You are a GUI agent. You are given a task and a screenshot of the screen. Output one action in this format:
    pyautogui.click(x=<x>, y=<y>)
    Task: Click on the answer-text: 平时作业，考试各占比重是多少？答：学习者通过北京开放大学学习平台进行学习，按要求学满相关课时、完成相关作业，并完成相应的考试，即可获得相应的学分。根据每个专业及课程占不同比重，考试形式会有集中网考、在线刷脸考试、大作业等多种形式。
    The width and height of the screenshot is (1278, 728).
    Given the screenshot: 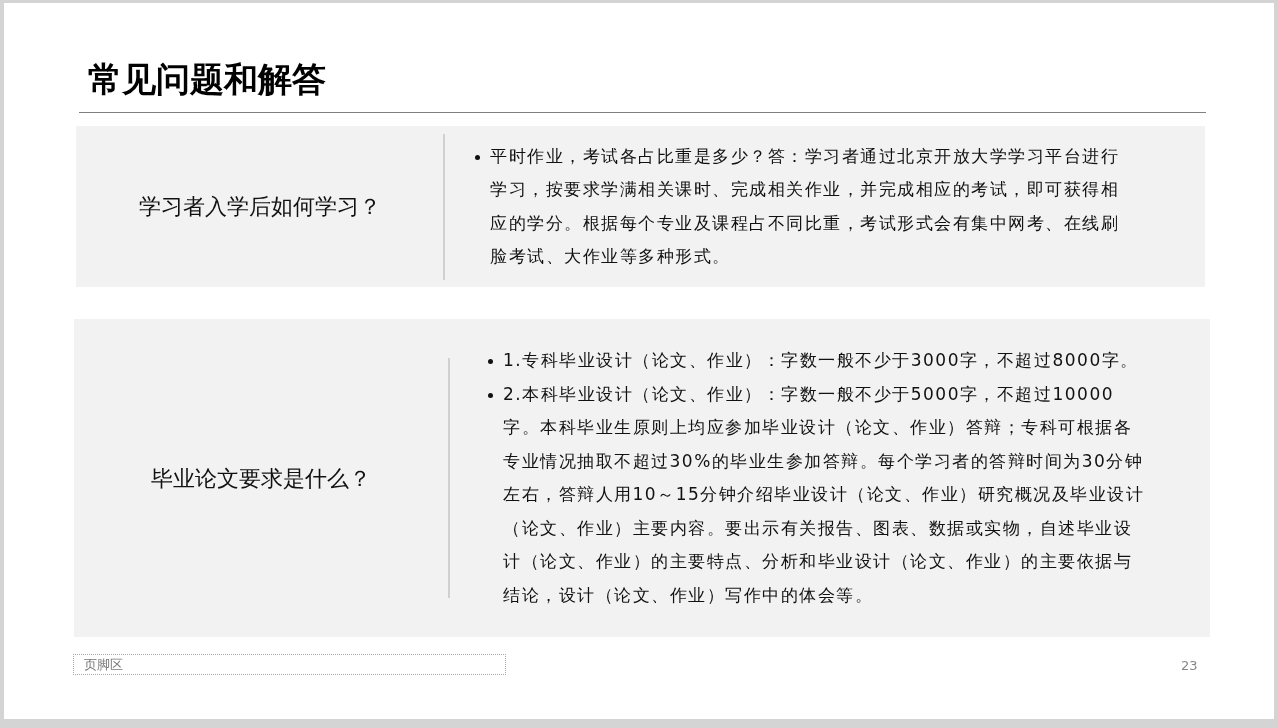 What is the action you would take?
    pyautogui.click(x=805, y=206)
    